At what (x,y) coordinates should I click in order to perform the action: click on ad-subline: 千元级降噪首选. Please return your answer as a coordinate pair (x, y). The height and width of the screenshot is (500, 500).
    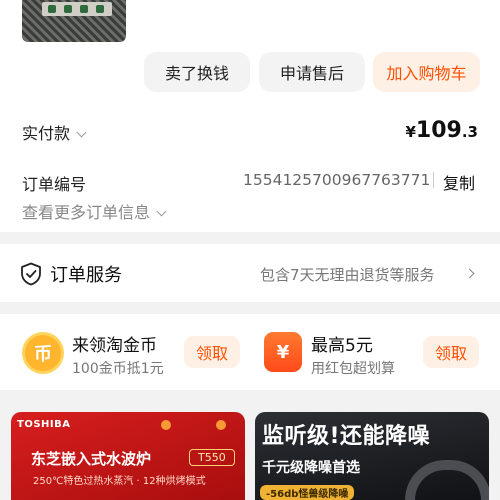
    Looking at the image, I should click on (311, 468).